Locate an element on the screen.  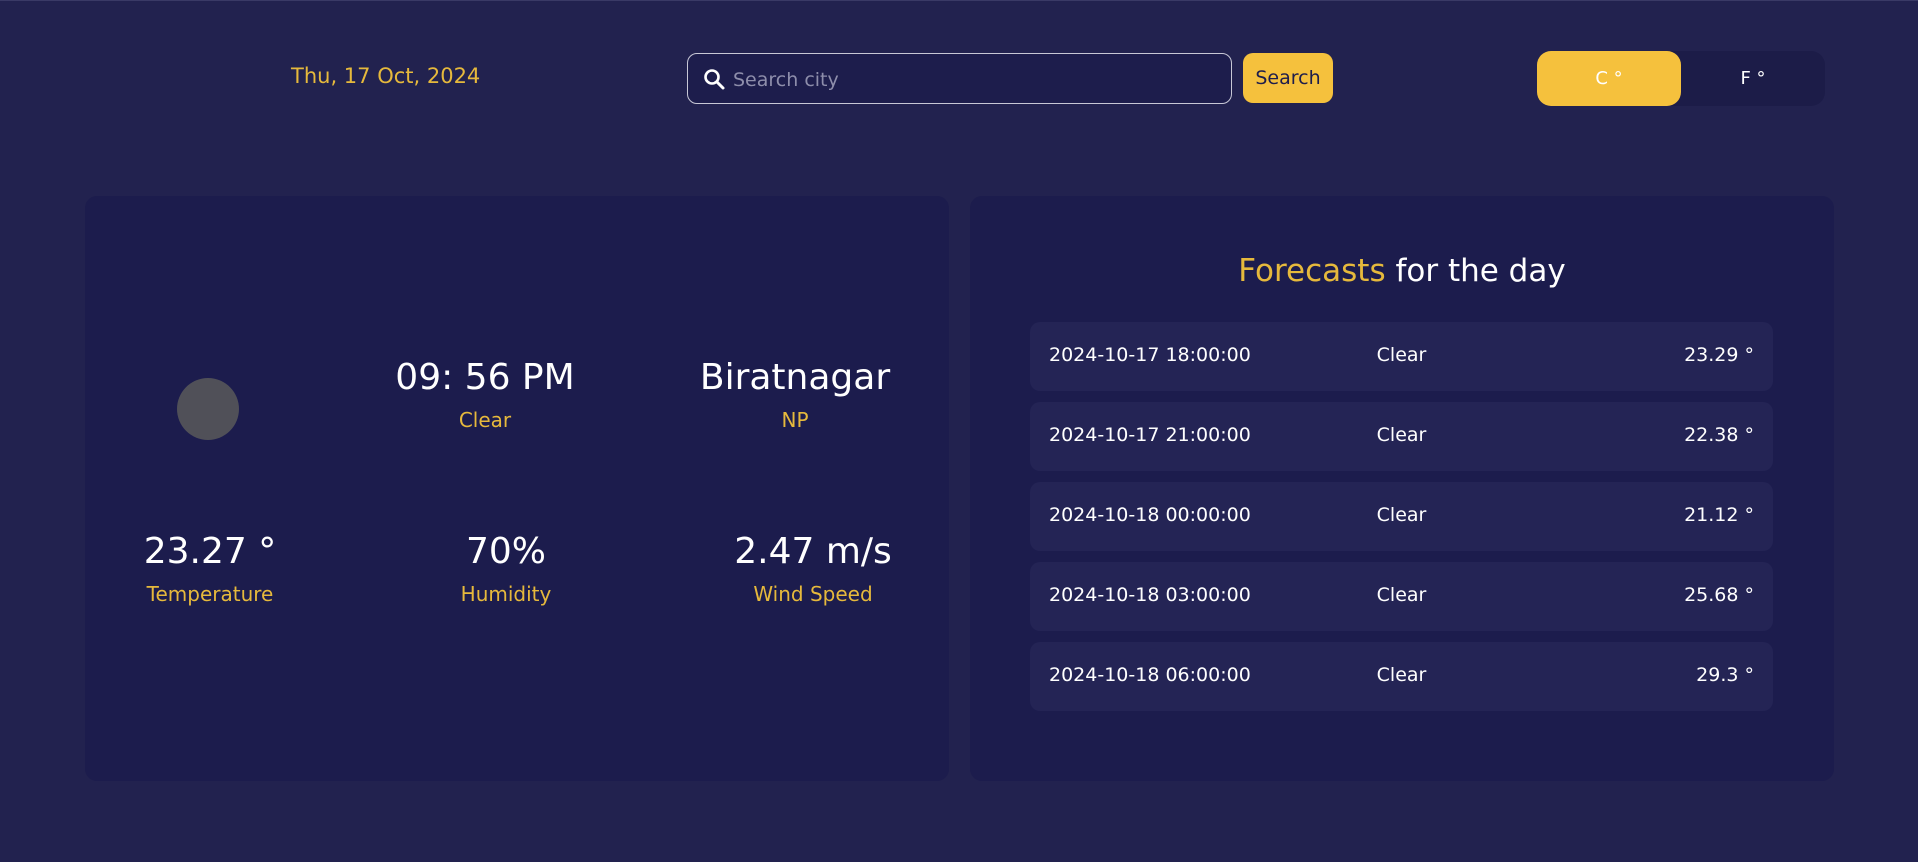
current-date: Thu, 17 Oct, 2024 is located at coordinates (386, 76).